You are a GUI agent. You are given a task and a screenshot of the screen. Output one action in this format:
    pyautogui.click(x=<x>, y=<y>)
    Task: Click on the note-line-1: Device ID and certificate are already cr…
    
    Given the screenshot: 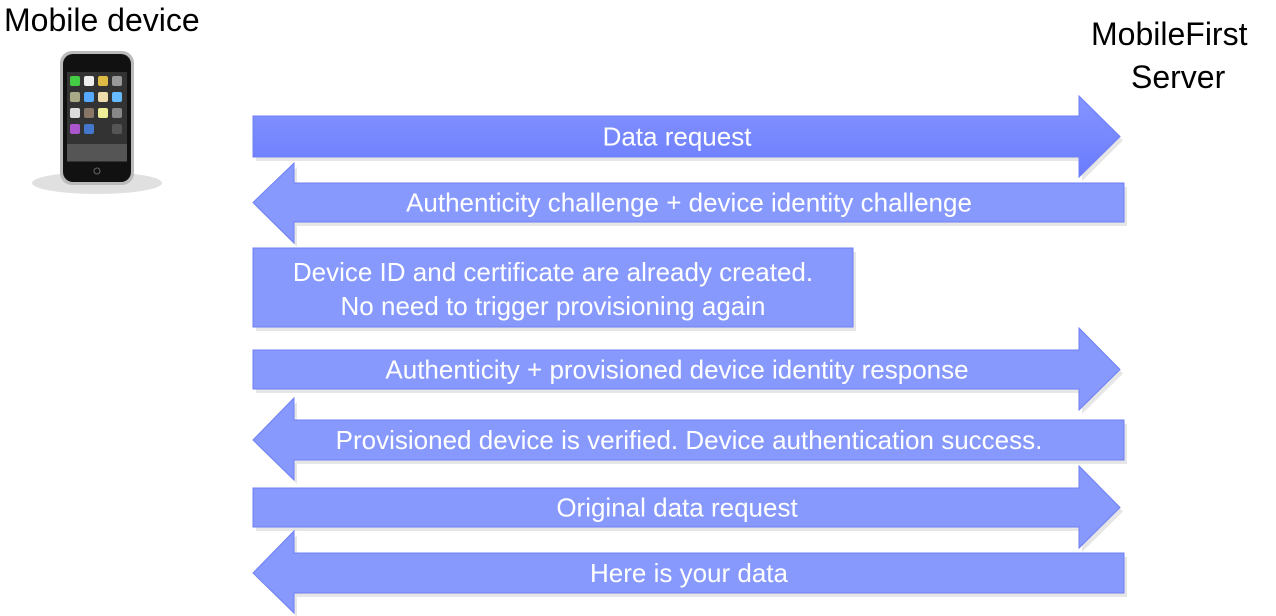 What is the action you would take?
    pyautogui.click(x=553, y=272)
    